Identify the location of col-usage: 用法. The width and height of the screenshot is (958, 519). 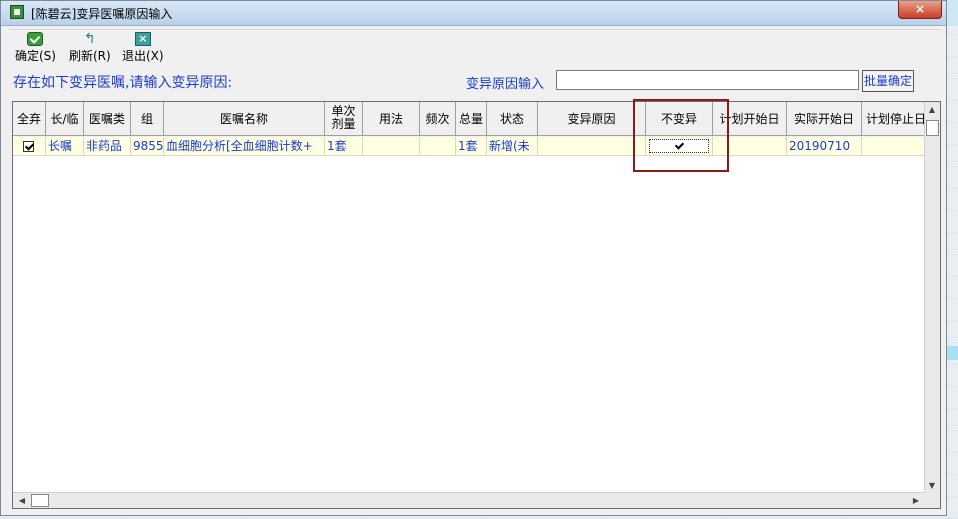
(391, 119).